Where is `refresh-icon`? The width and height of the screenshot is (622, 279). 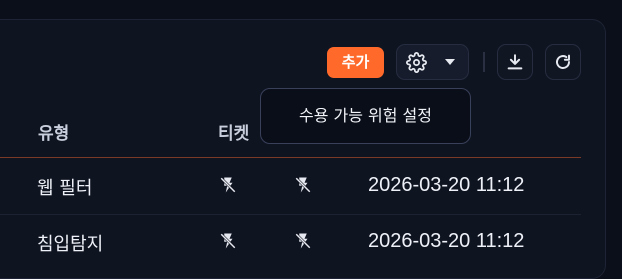 refresh-icon is located at coordinates (563, 61).